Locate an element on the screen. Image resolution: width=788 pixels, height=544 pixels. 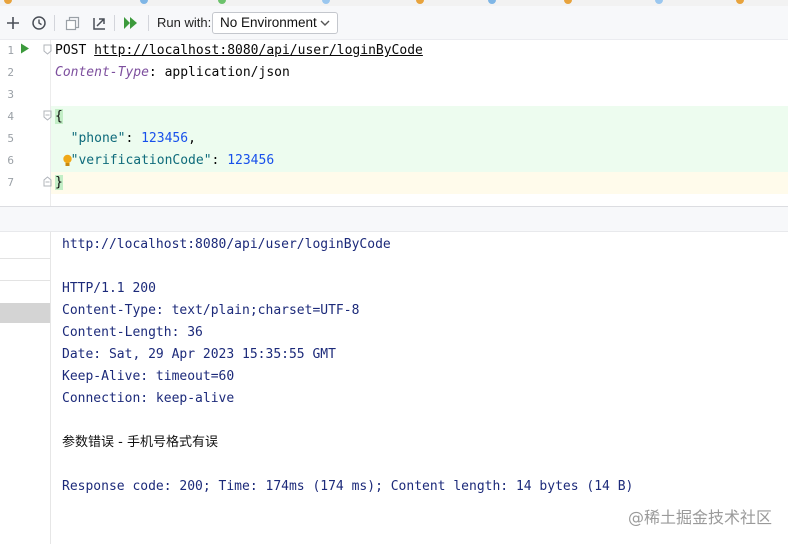
panel-divider is located at coordinates (394, 219).